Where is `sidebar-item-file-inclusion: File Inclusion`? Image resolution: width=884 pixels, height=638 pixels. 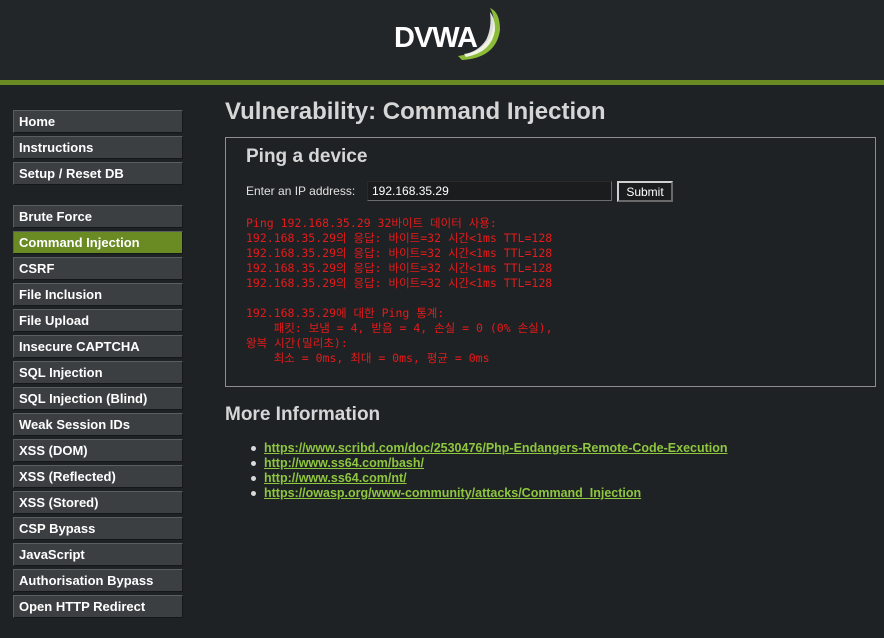 sidebar-item-file-inclusion: File Inclusion is located at coordinates (98, 294).